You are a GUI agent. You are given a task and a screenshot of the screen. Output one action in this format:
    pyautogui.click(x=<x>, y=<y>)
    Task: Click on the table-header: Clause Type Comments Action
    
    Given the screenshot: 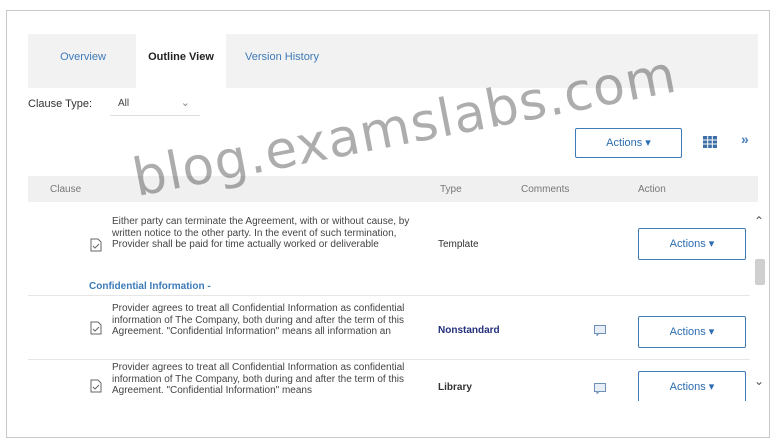 What is the action you would take?
    pyautogui.click(x=393, y=189)
    